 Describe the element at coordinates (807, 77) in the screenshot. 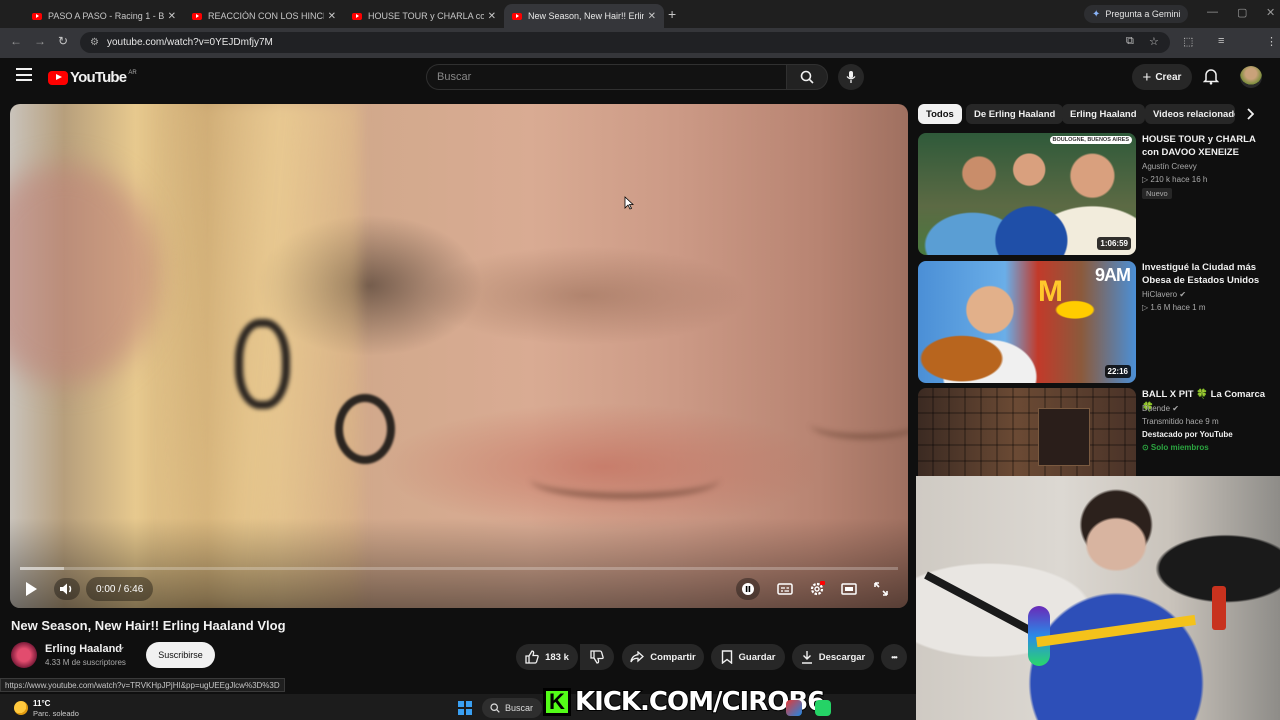

I see `search-button` at that location.